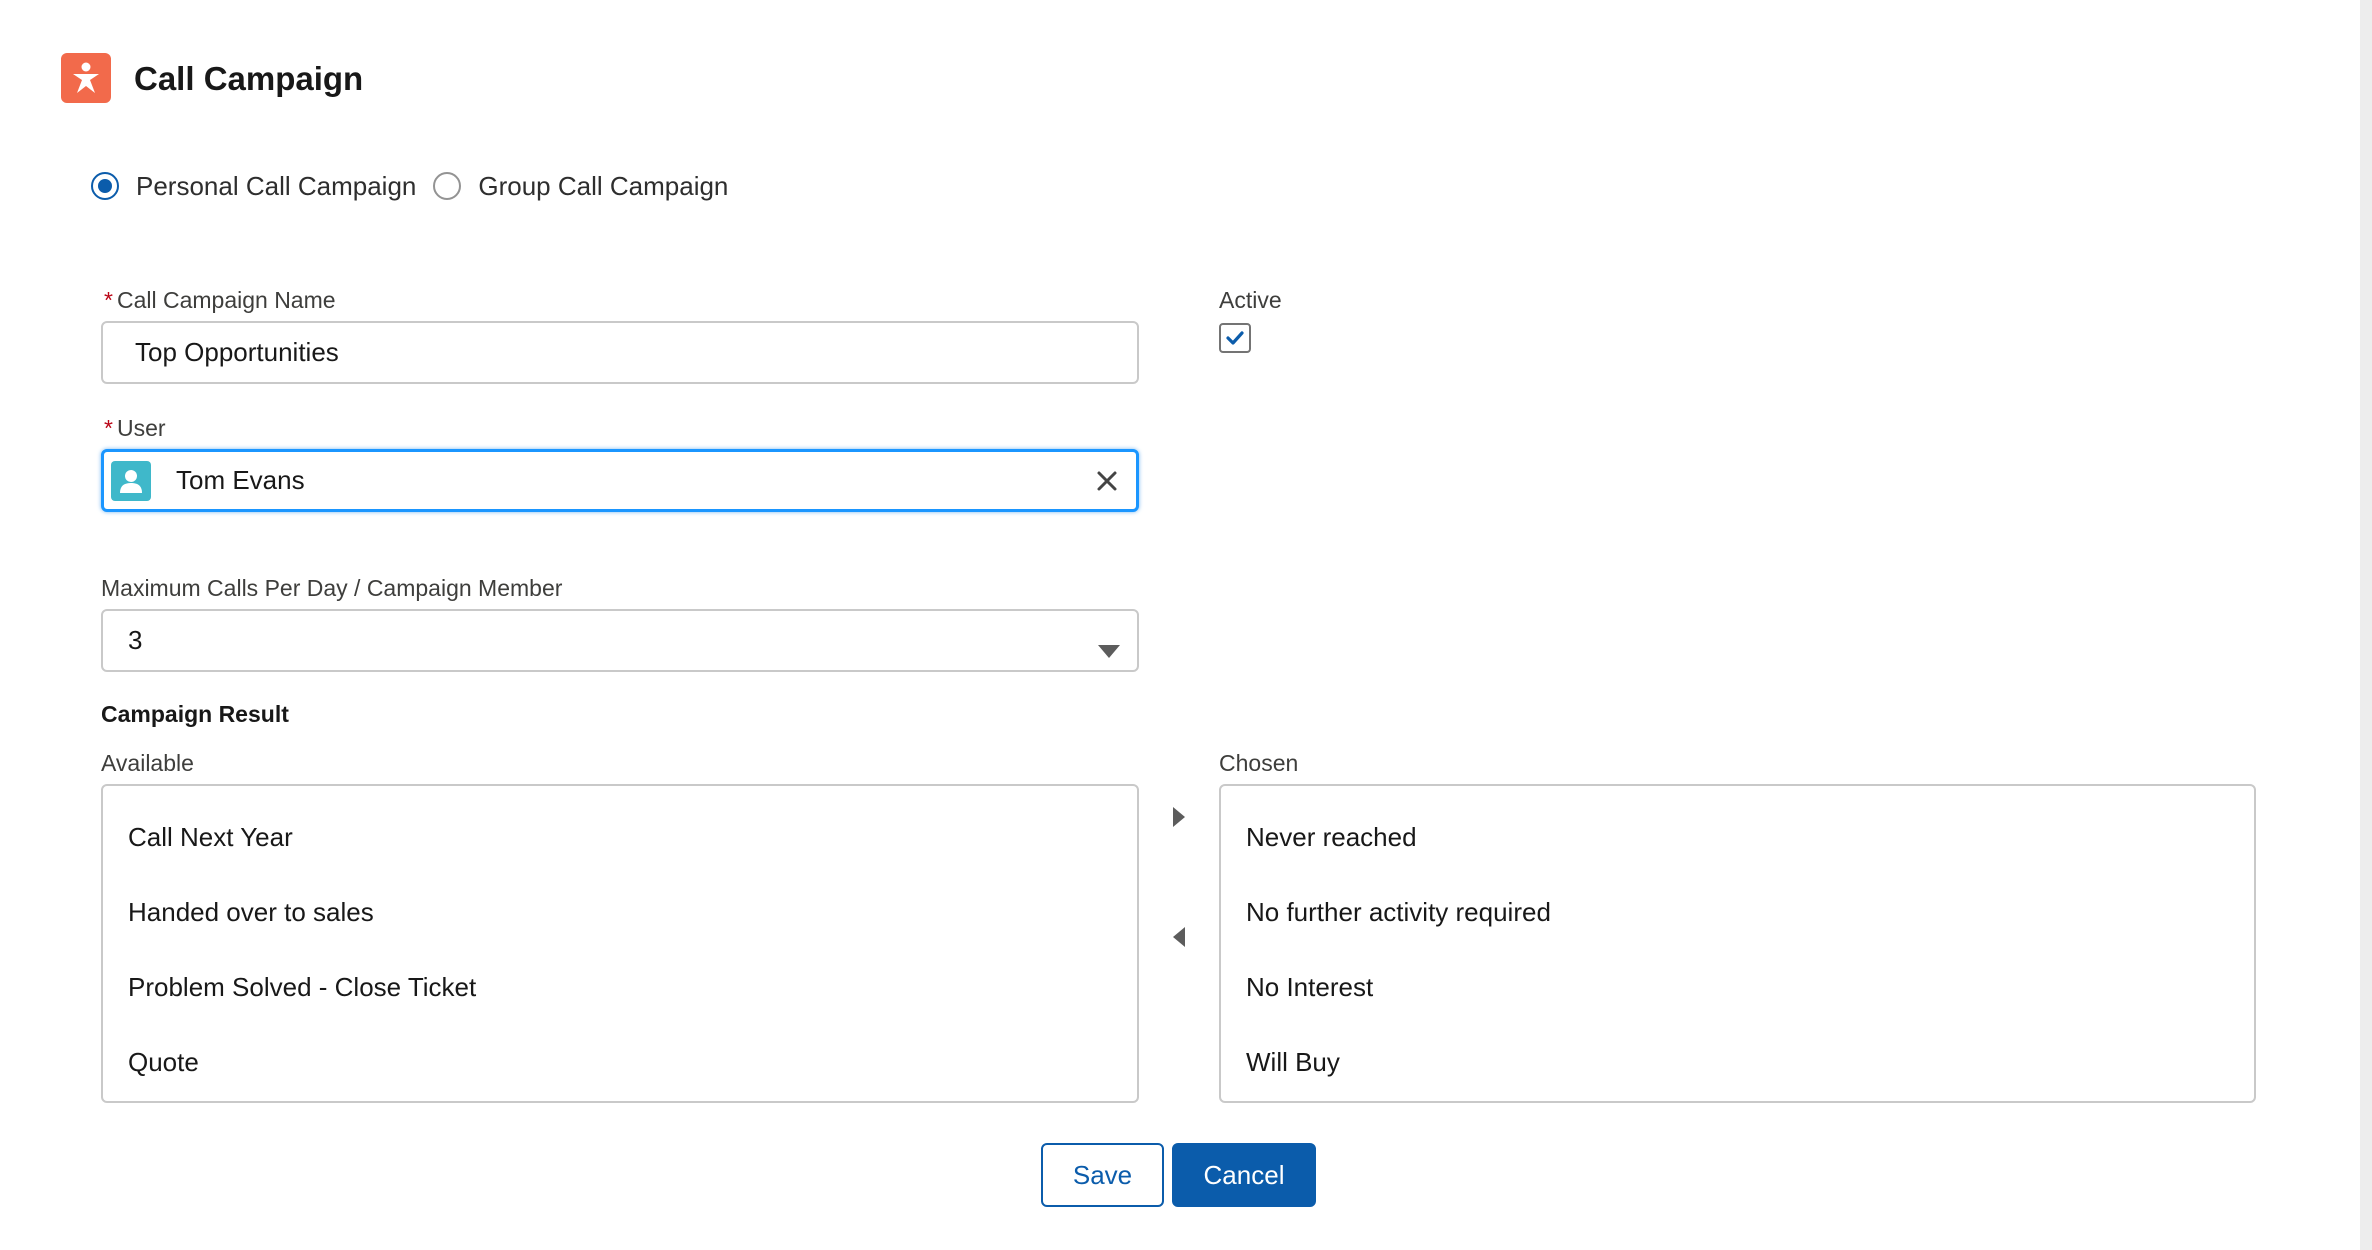  What do you see at coordinates (1737, 1062) in the screenshot?
I see `list-item: Will Buy` at bounding box center [1737, 1062].